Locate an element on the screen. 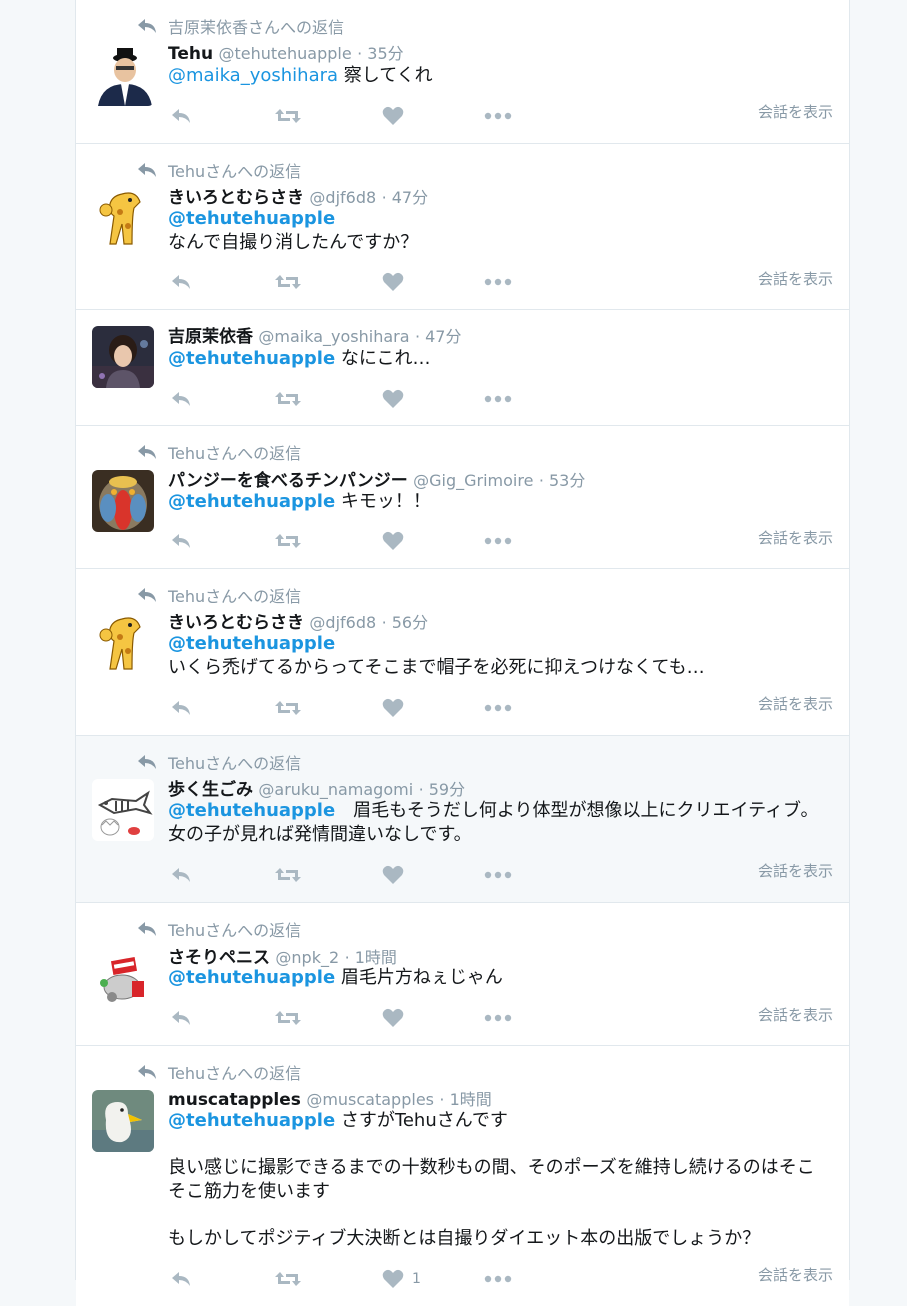 The height and width of the screenshot is (1306, 907). display-name: 歩く生ごみ is located at coordinates (210, 790).